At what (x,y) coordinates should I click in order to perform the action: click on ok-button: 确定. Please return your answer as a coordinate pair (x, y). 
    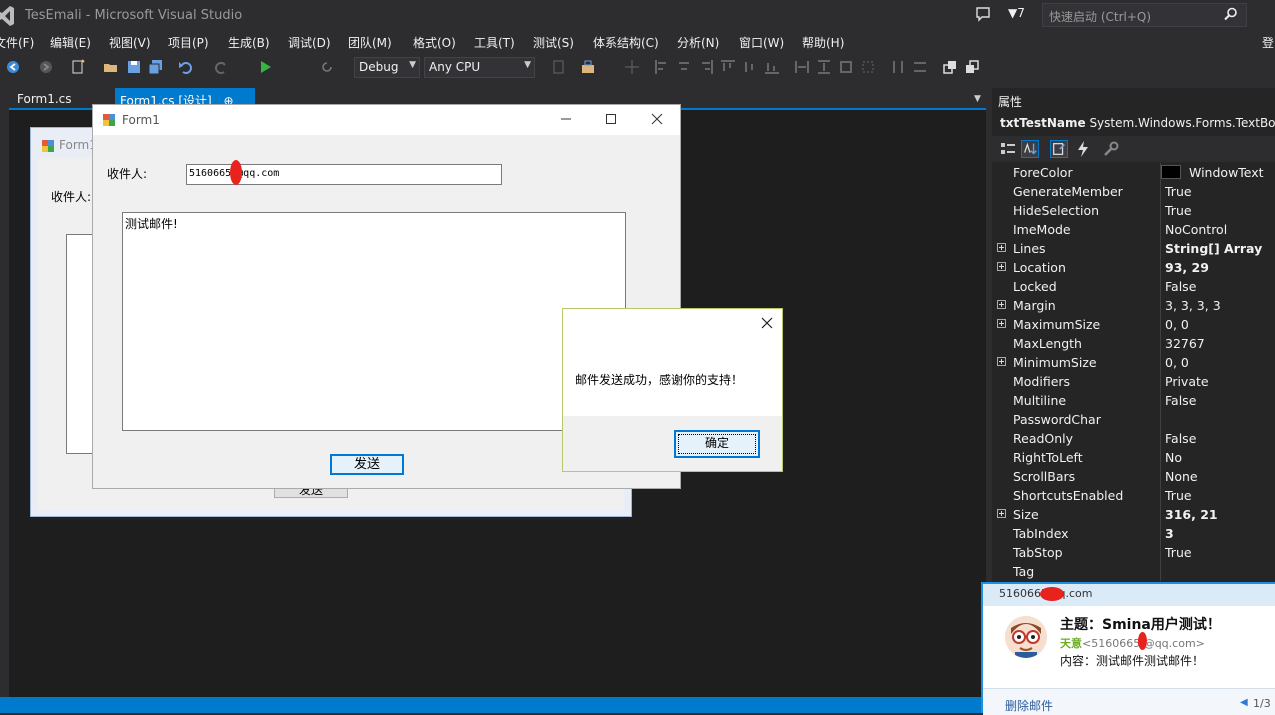
    Looking at the image, I should click on (717, 444).